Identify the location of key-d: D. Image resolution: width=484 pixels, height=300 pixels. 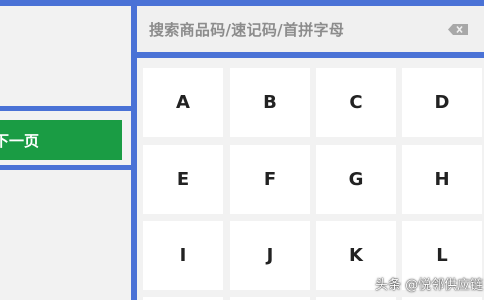
(442, 102).